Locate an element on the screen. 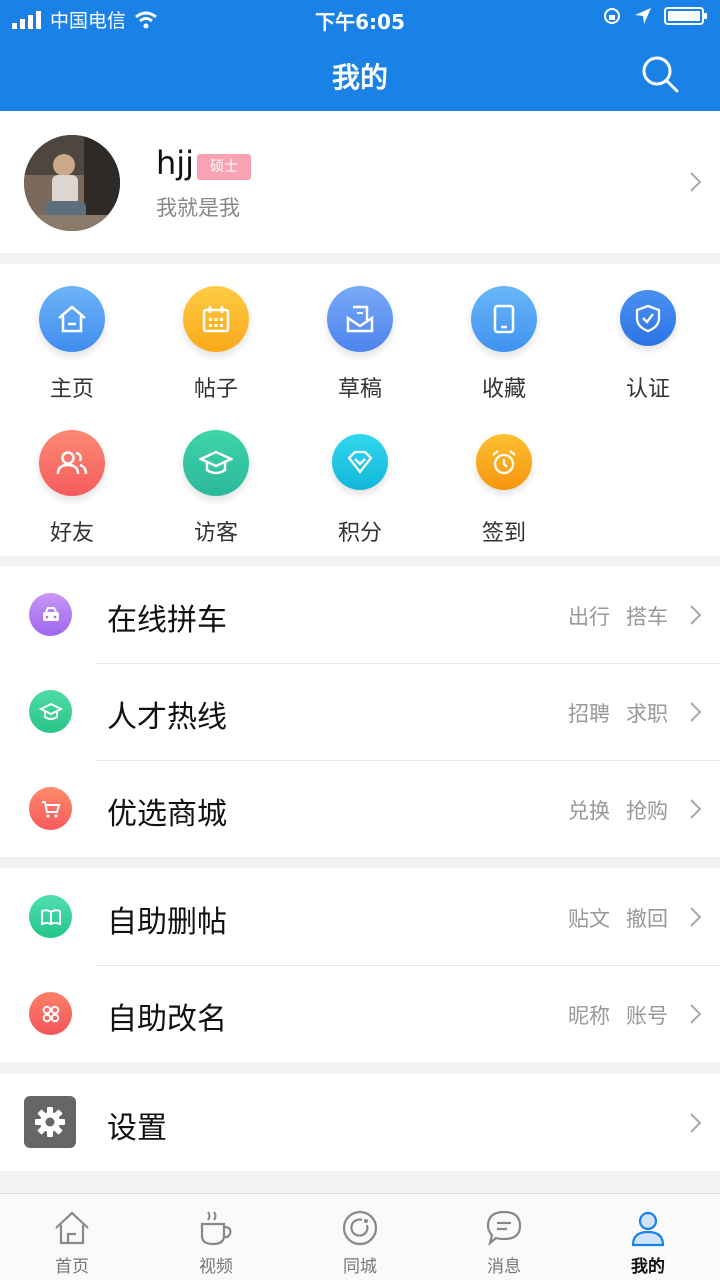 The height and width of the screenshot is (1280, 720). book-icon is located at coordinates (50, 916).